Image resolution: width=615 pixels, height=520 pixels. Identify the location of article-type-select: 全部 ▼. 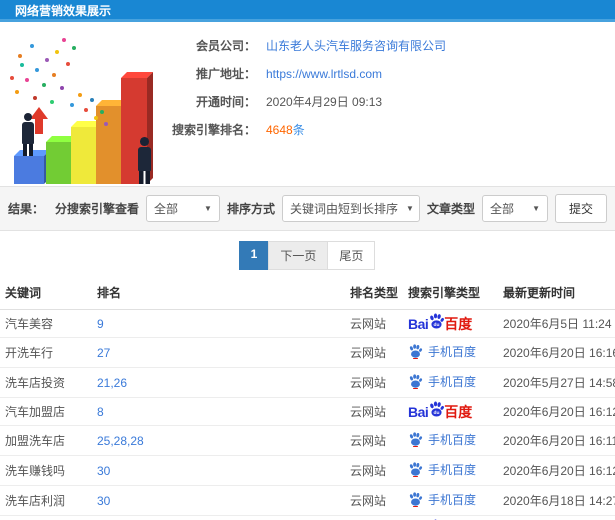
(514, 208).